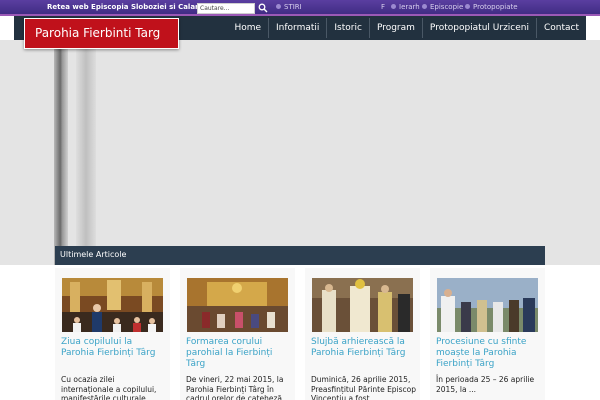 Image resolution: width=600 pixels, height=400 pixels. Describe the element at coordinates (98, 33) in the screenshot. I see `site-logo-text: Parohia Fierbinti Targ` at that location.